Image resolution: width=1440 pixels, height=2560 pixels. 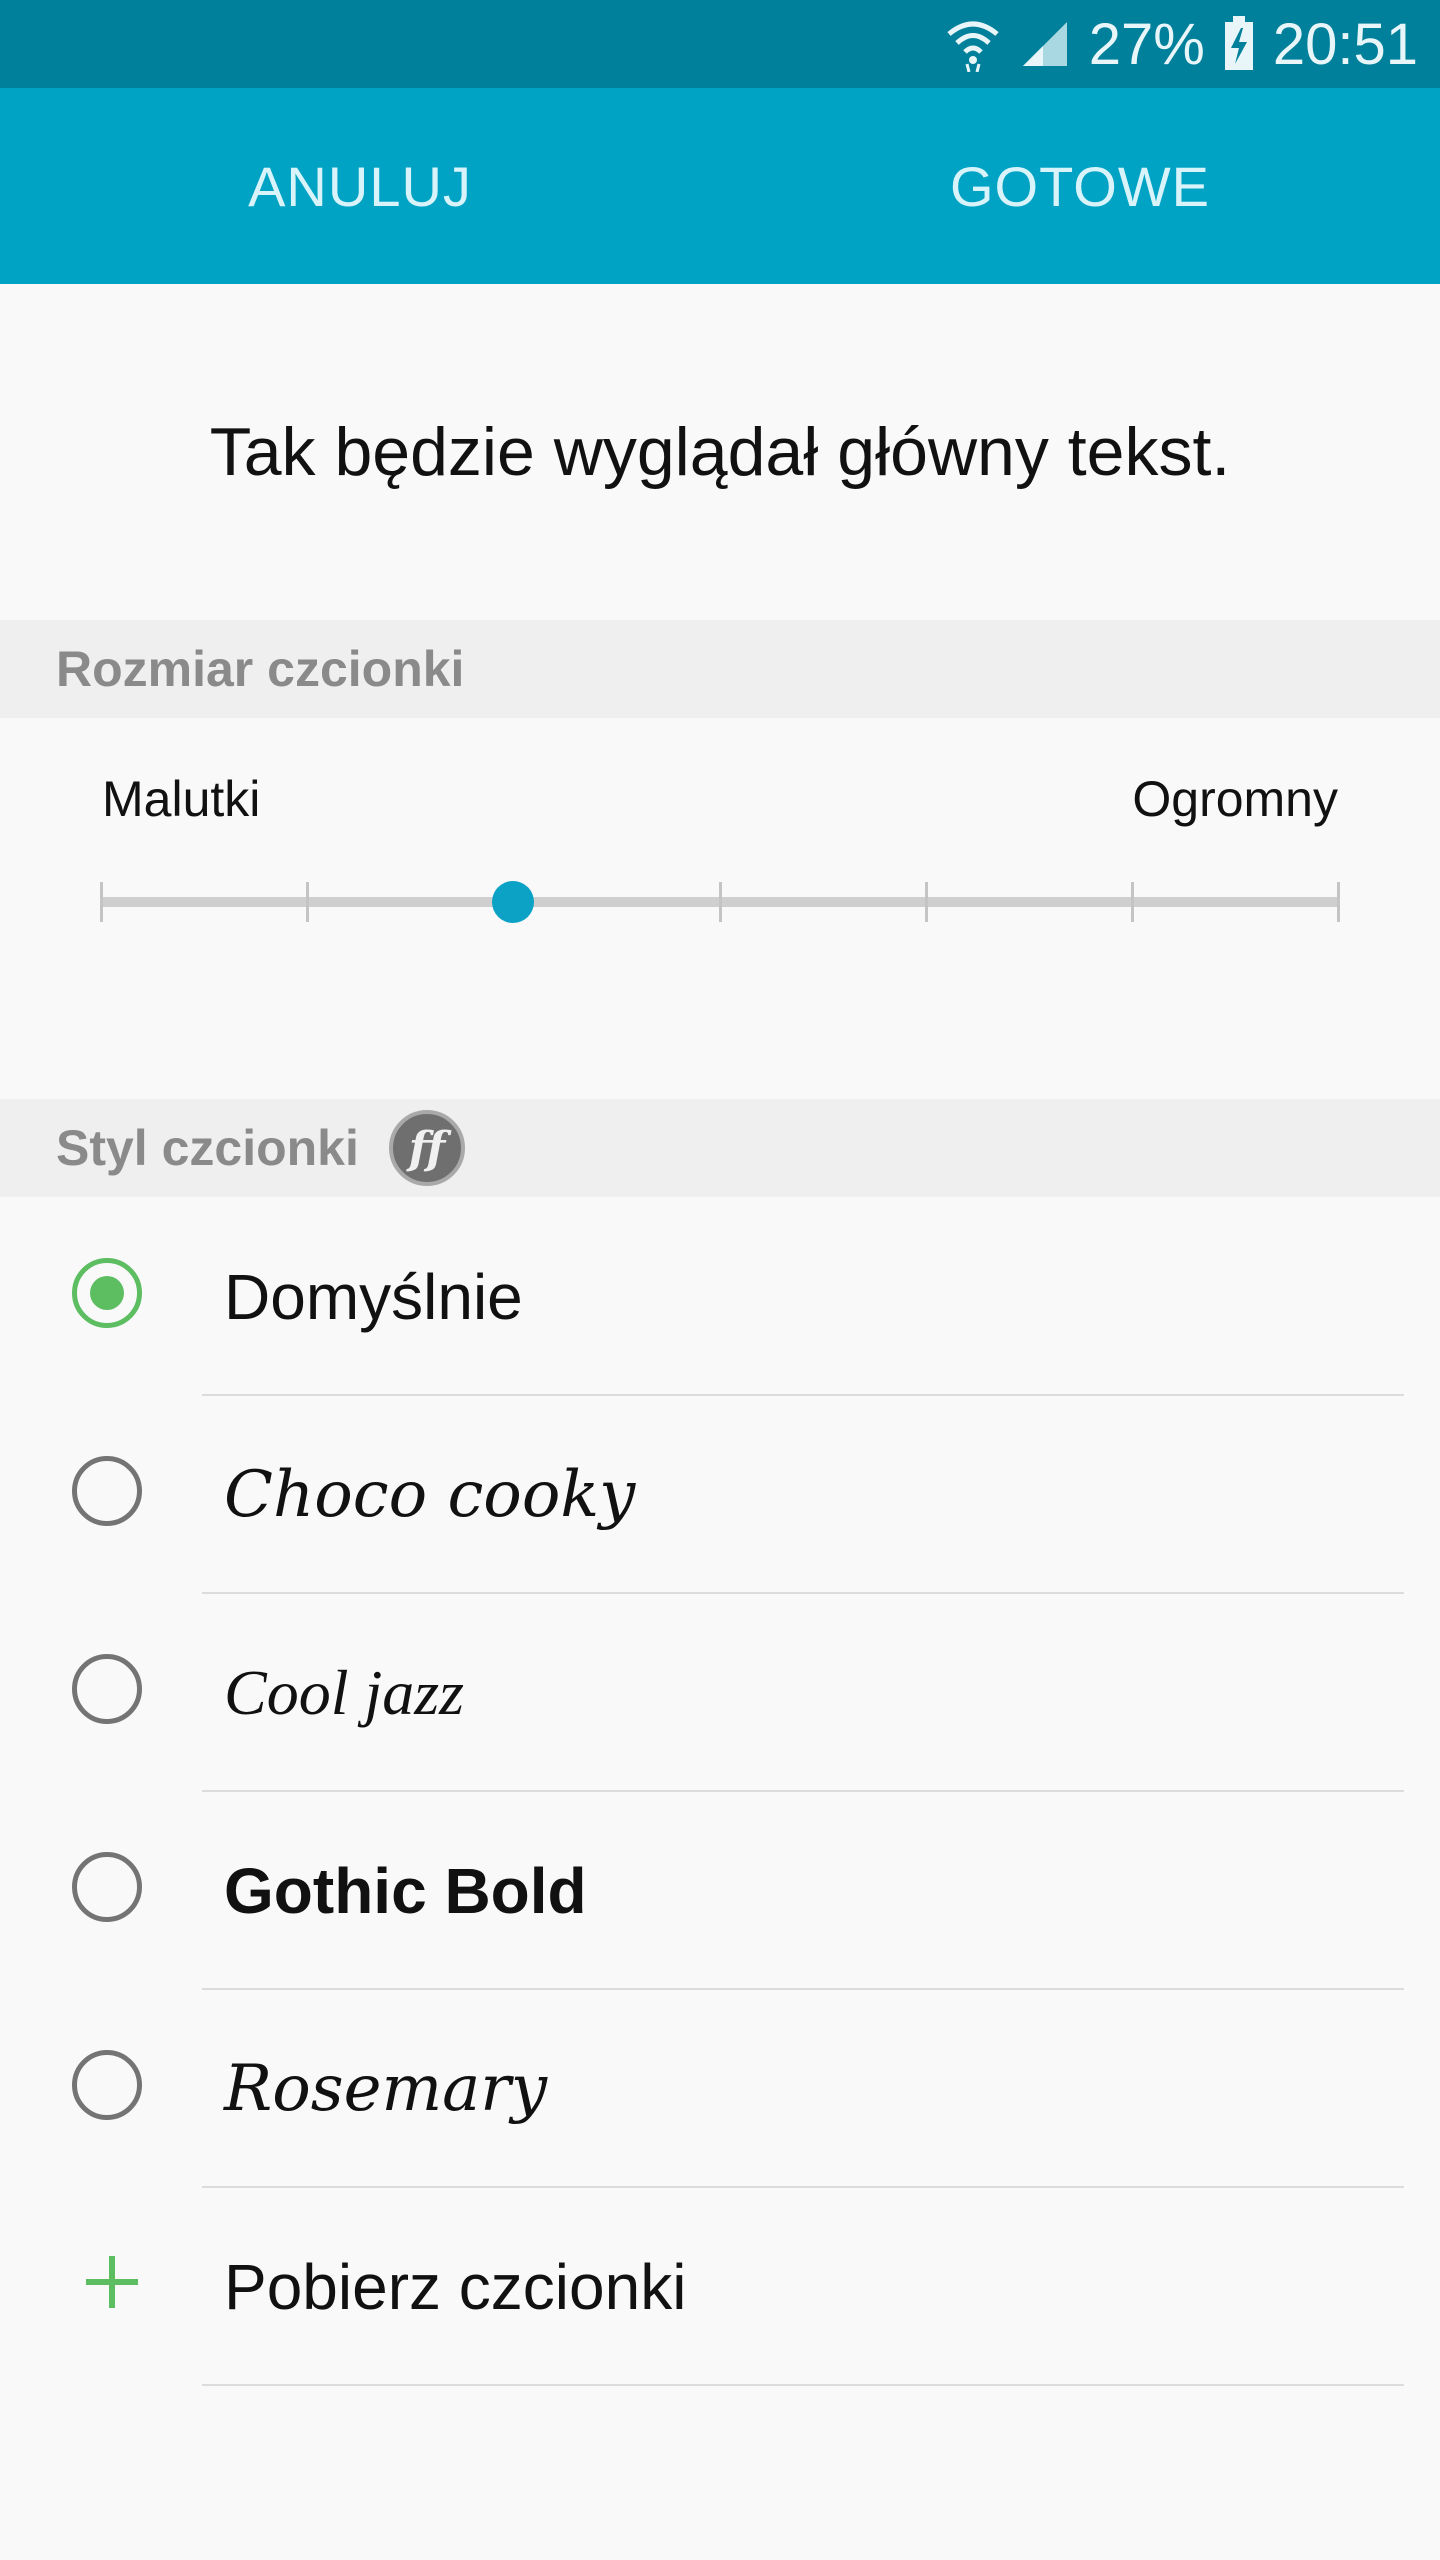 What do you see at coordinates (720, 802) in the screenshot?
I see `font-size-labels: Malutki Ogromny` at bounding box center [720, 802].